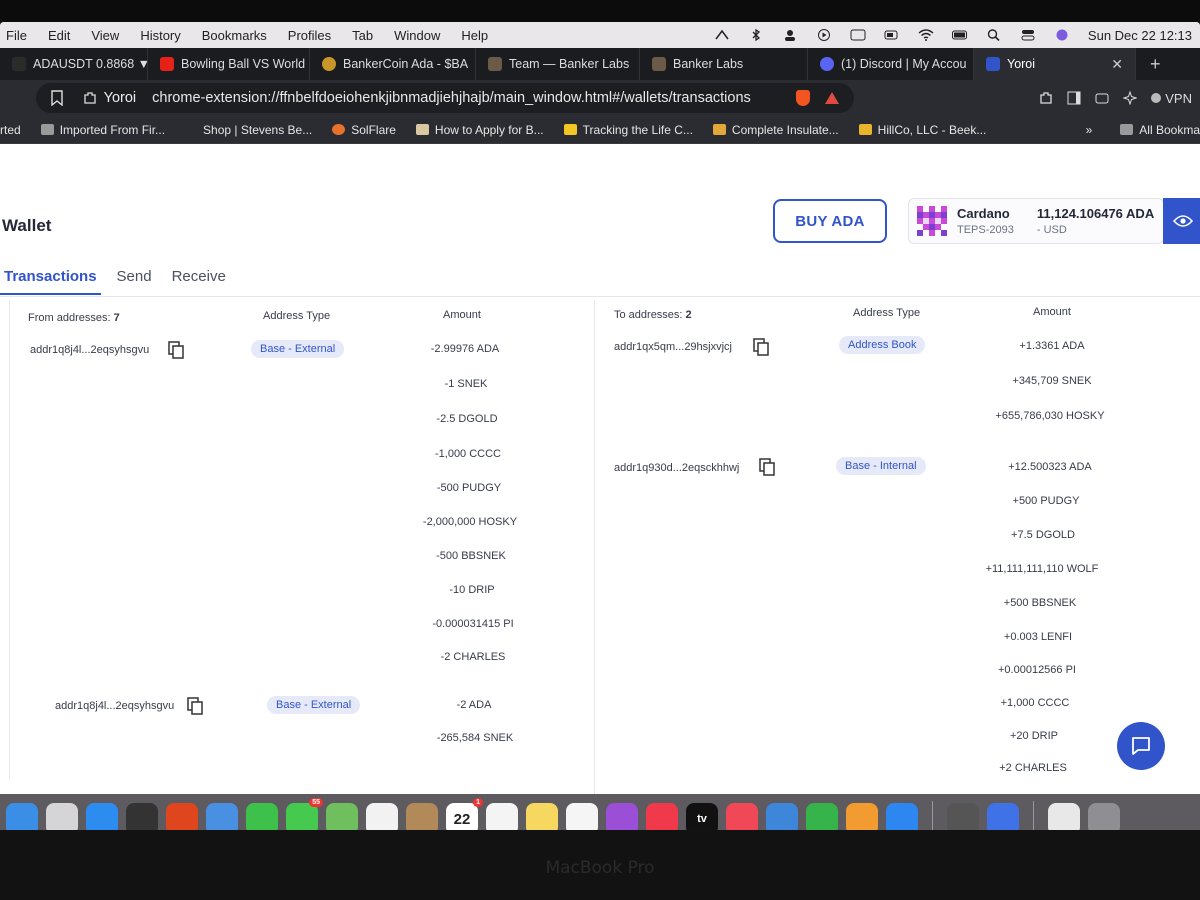 This screenshot has width=1200, height=900. What do you see at coordinates (342, 816) in the screenshot?
I see `maps-icon` at bounding box center [342, 816].